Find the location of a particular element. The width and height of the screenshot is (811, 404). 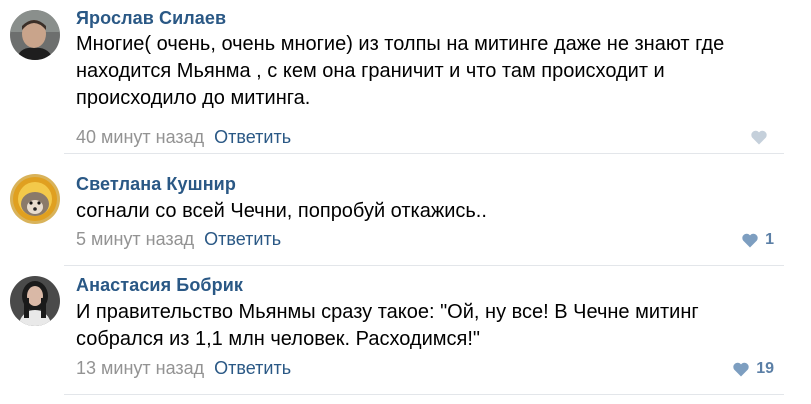

comment-text-line: происходило до митинга. is located at coordinates (193, 98).